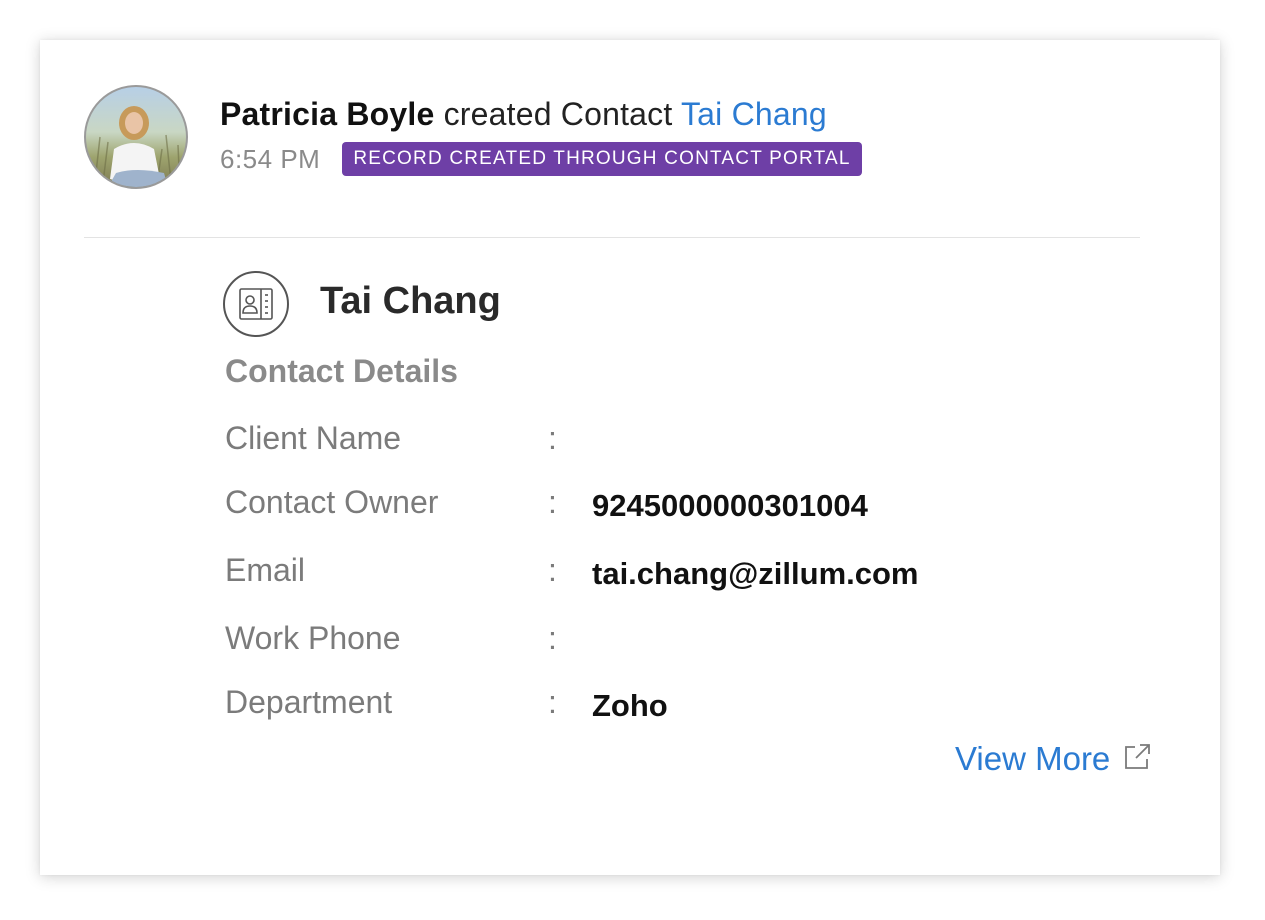 The width and height of the screenshot is (1265, 920). I want to click on field-label: Email, so click(265, 570).